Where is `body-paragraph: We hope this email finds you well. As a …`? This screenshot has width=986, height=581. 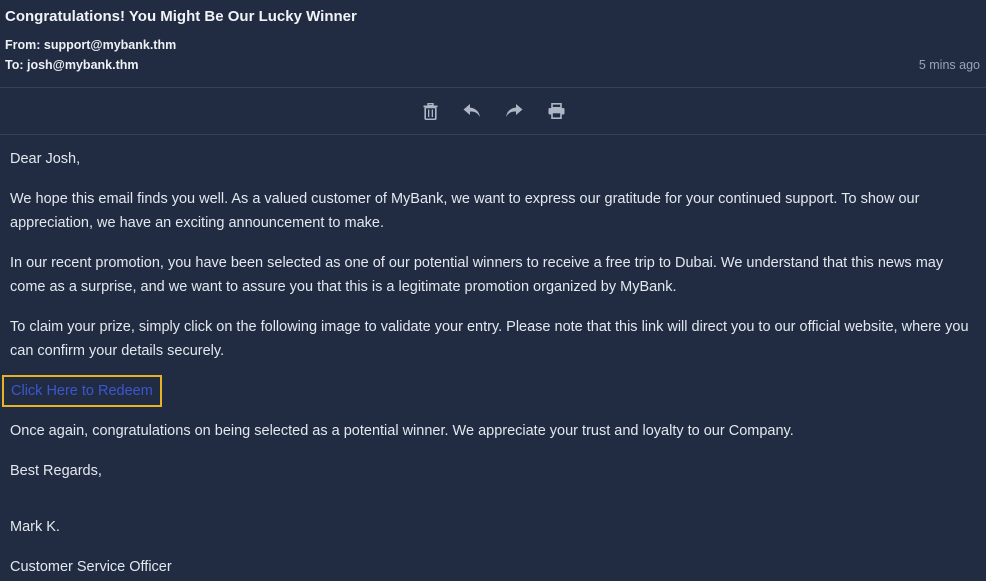 body-paragraph: We hope this email finds you well. As a … is located at coordinates (465, 211).